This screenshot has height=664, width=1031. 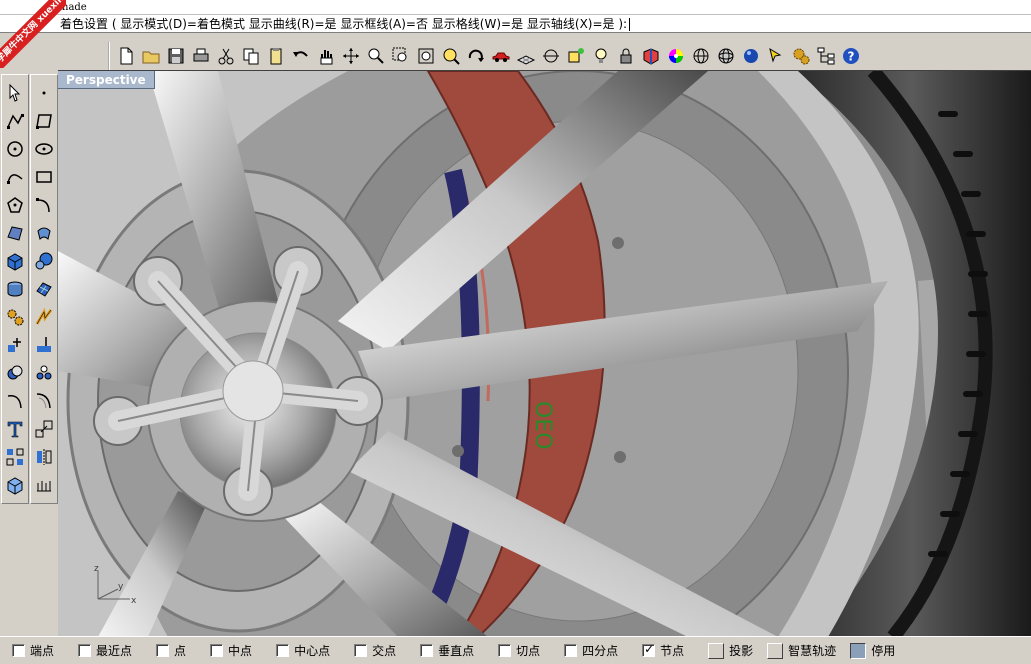 I want to click on osnap-point: 点, so click(x=183, y=650).